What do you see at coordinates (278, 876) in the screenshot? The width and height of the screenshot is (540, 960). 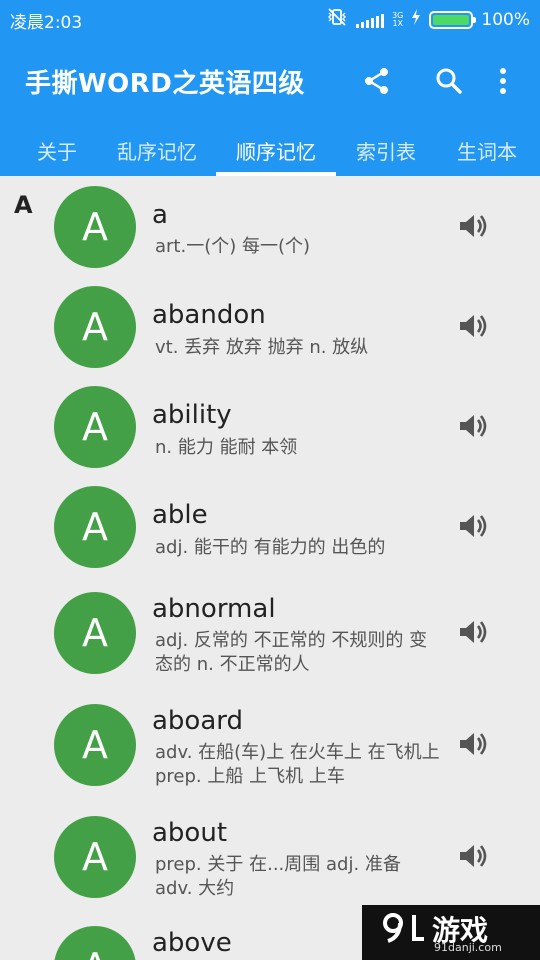 I see `word-meaning: prep. 关于 在...周围 adj. 准备 adv. 大约` at bounding box center [278, 876].